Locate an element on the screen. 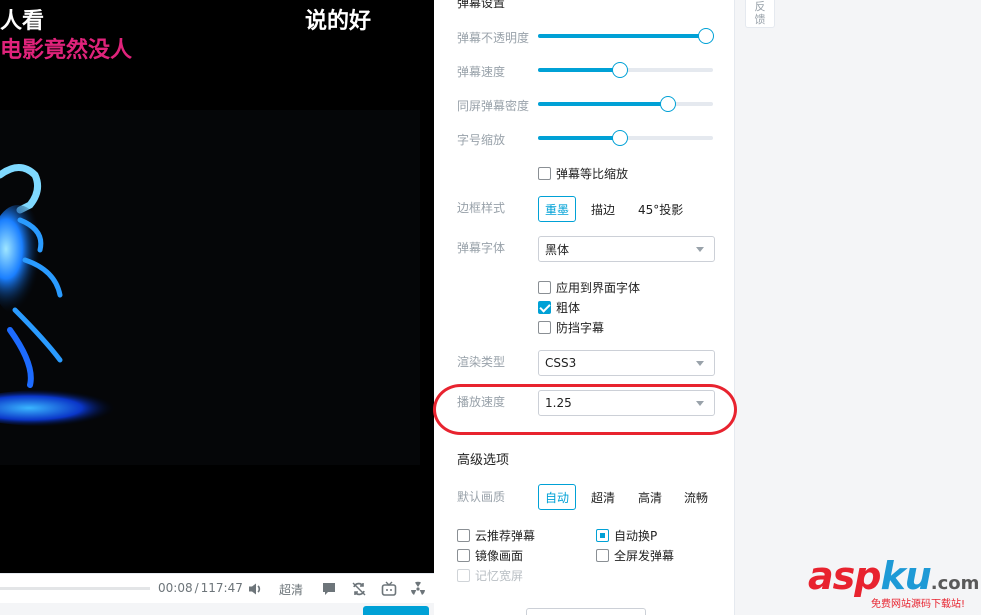  render-type-select: CSS3 is located at coordinates (626, 363).